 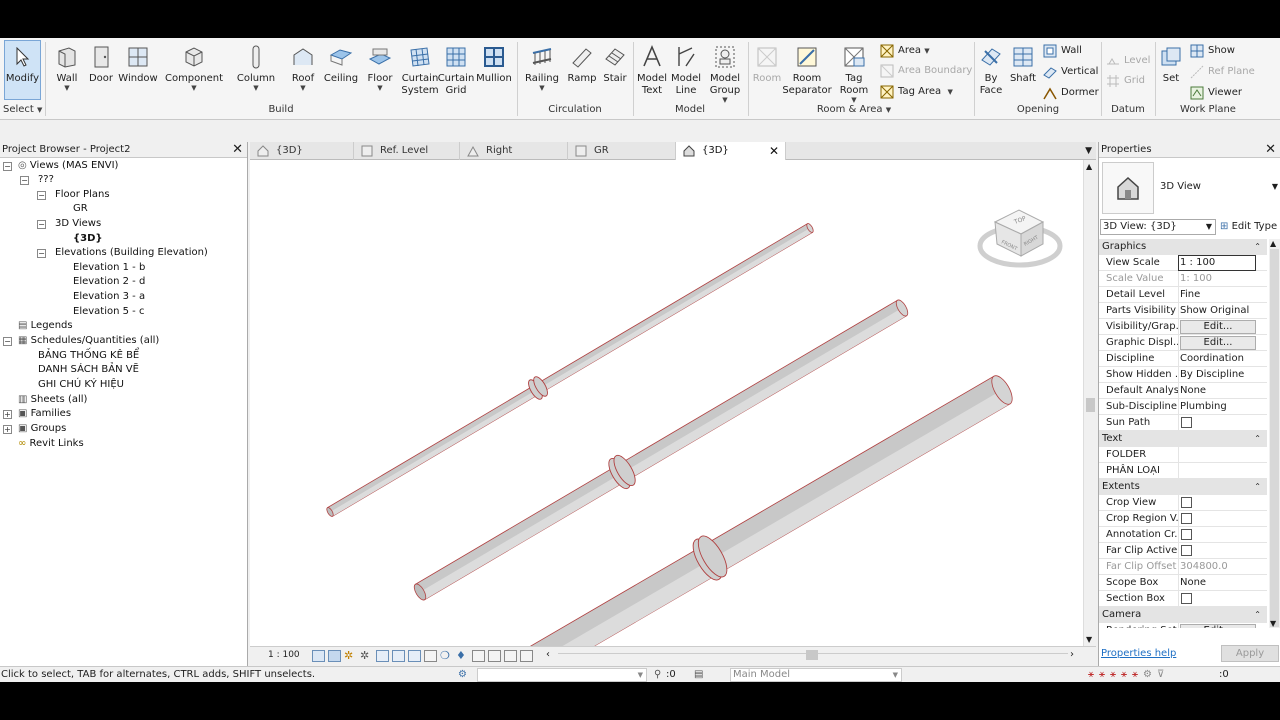 What do you see at coordinates (1071, 51) in the screenshot?
I see `wall-opening-button: Wall` at bounding box center [1071, 51].